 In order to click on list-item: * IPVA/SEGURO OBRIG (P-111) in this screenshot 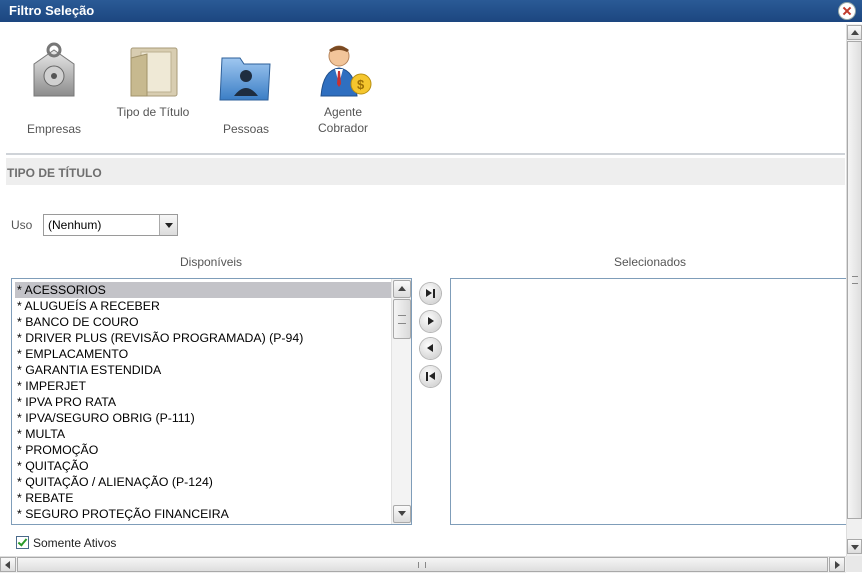, I will do `click(203, 418)`.